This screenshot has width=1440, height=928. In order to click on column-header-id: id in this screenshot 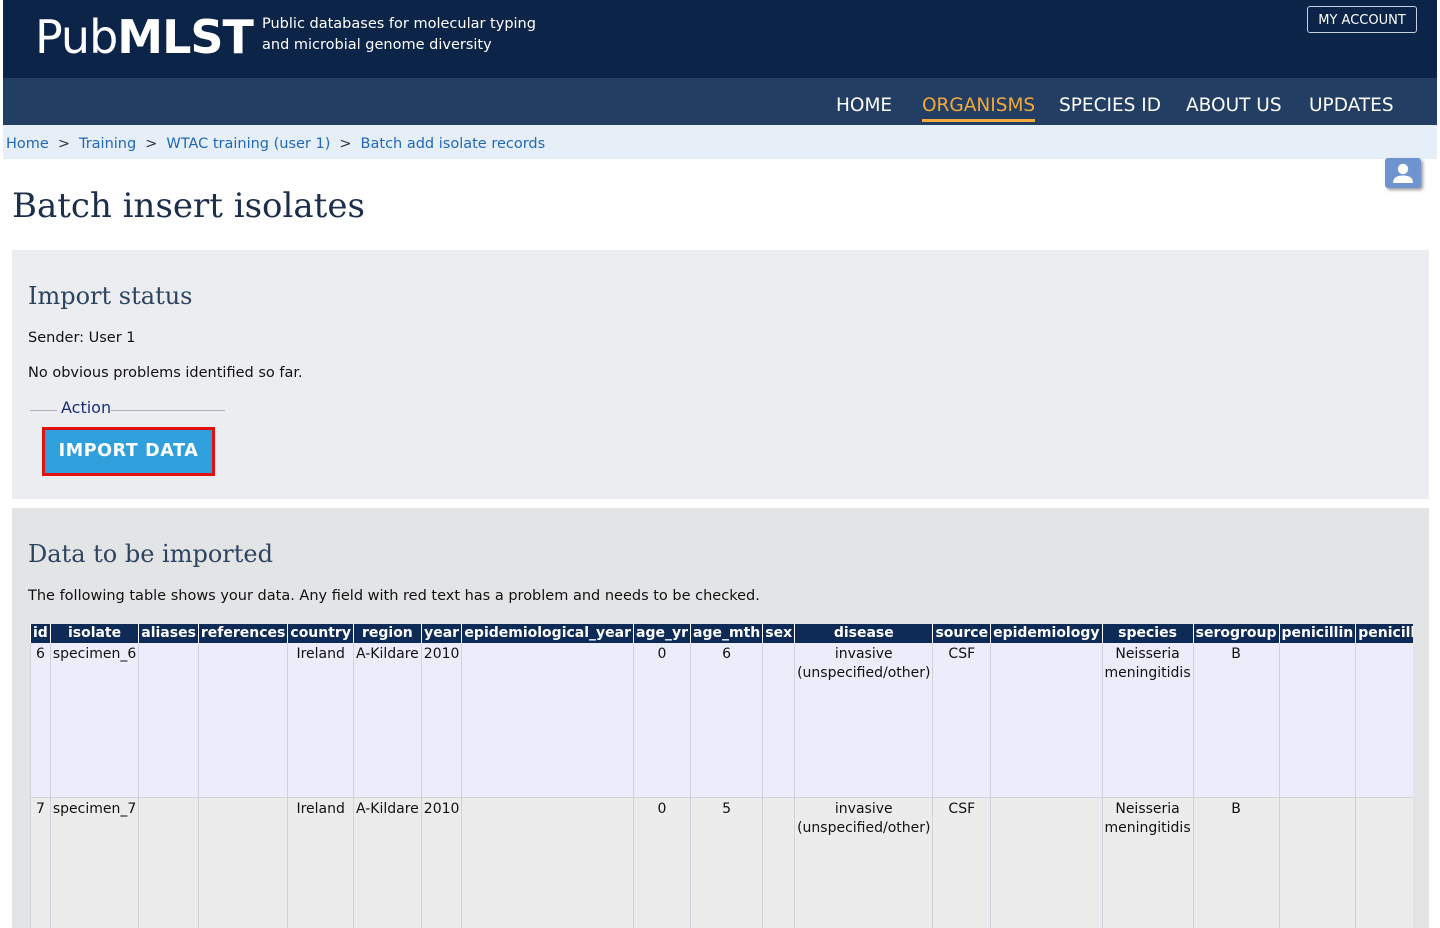, I will do `click(41, 633)`.